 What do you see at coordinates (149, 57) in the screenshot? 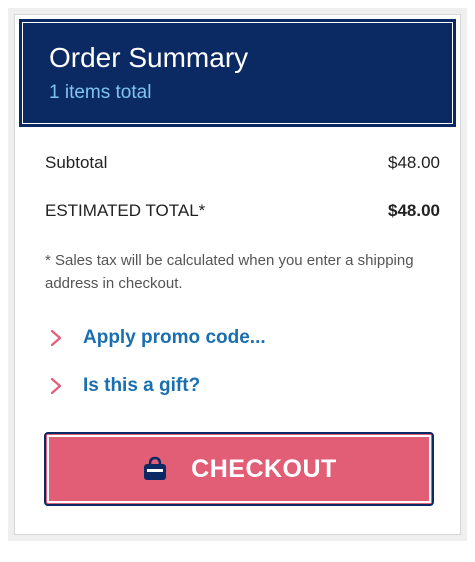
I see `page-title: Order Summary` at bounding box center [149, 57].